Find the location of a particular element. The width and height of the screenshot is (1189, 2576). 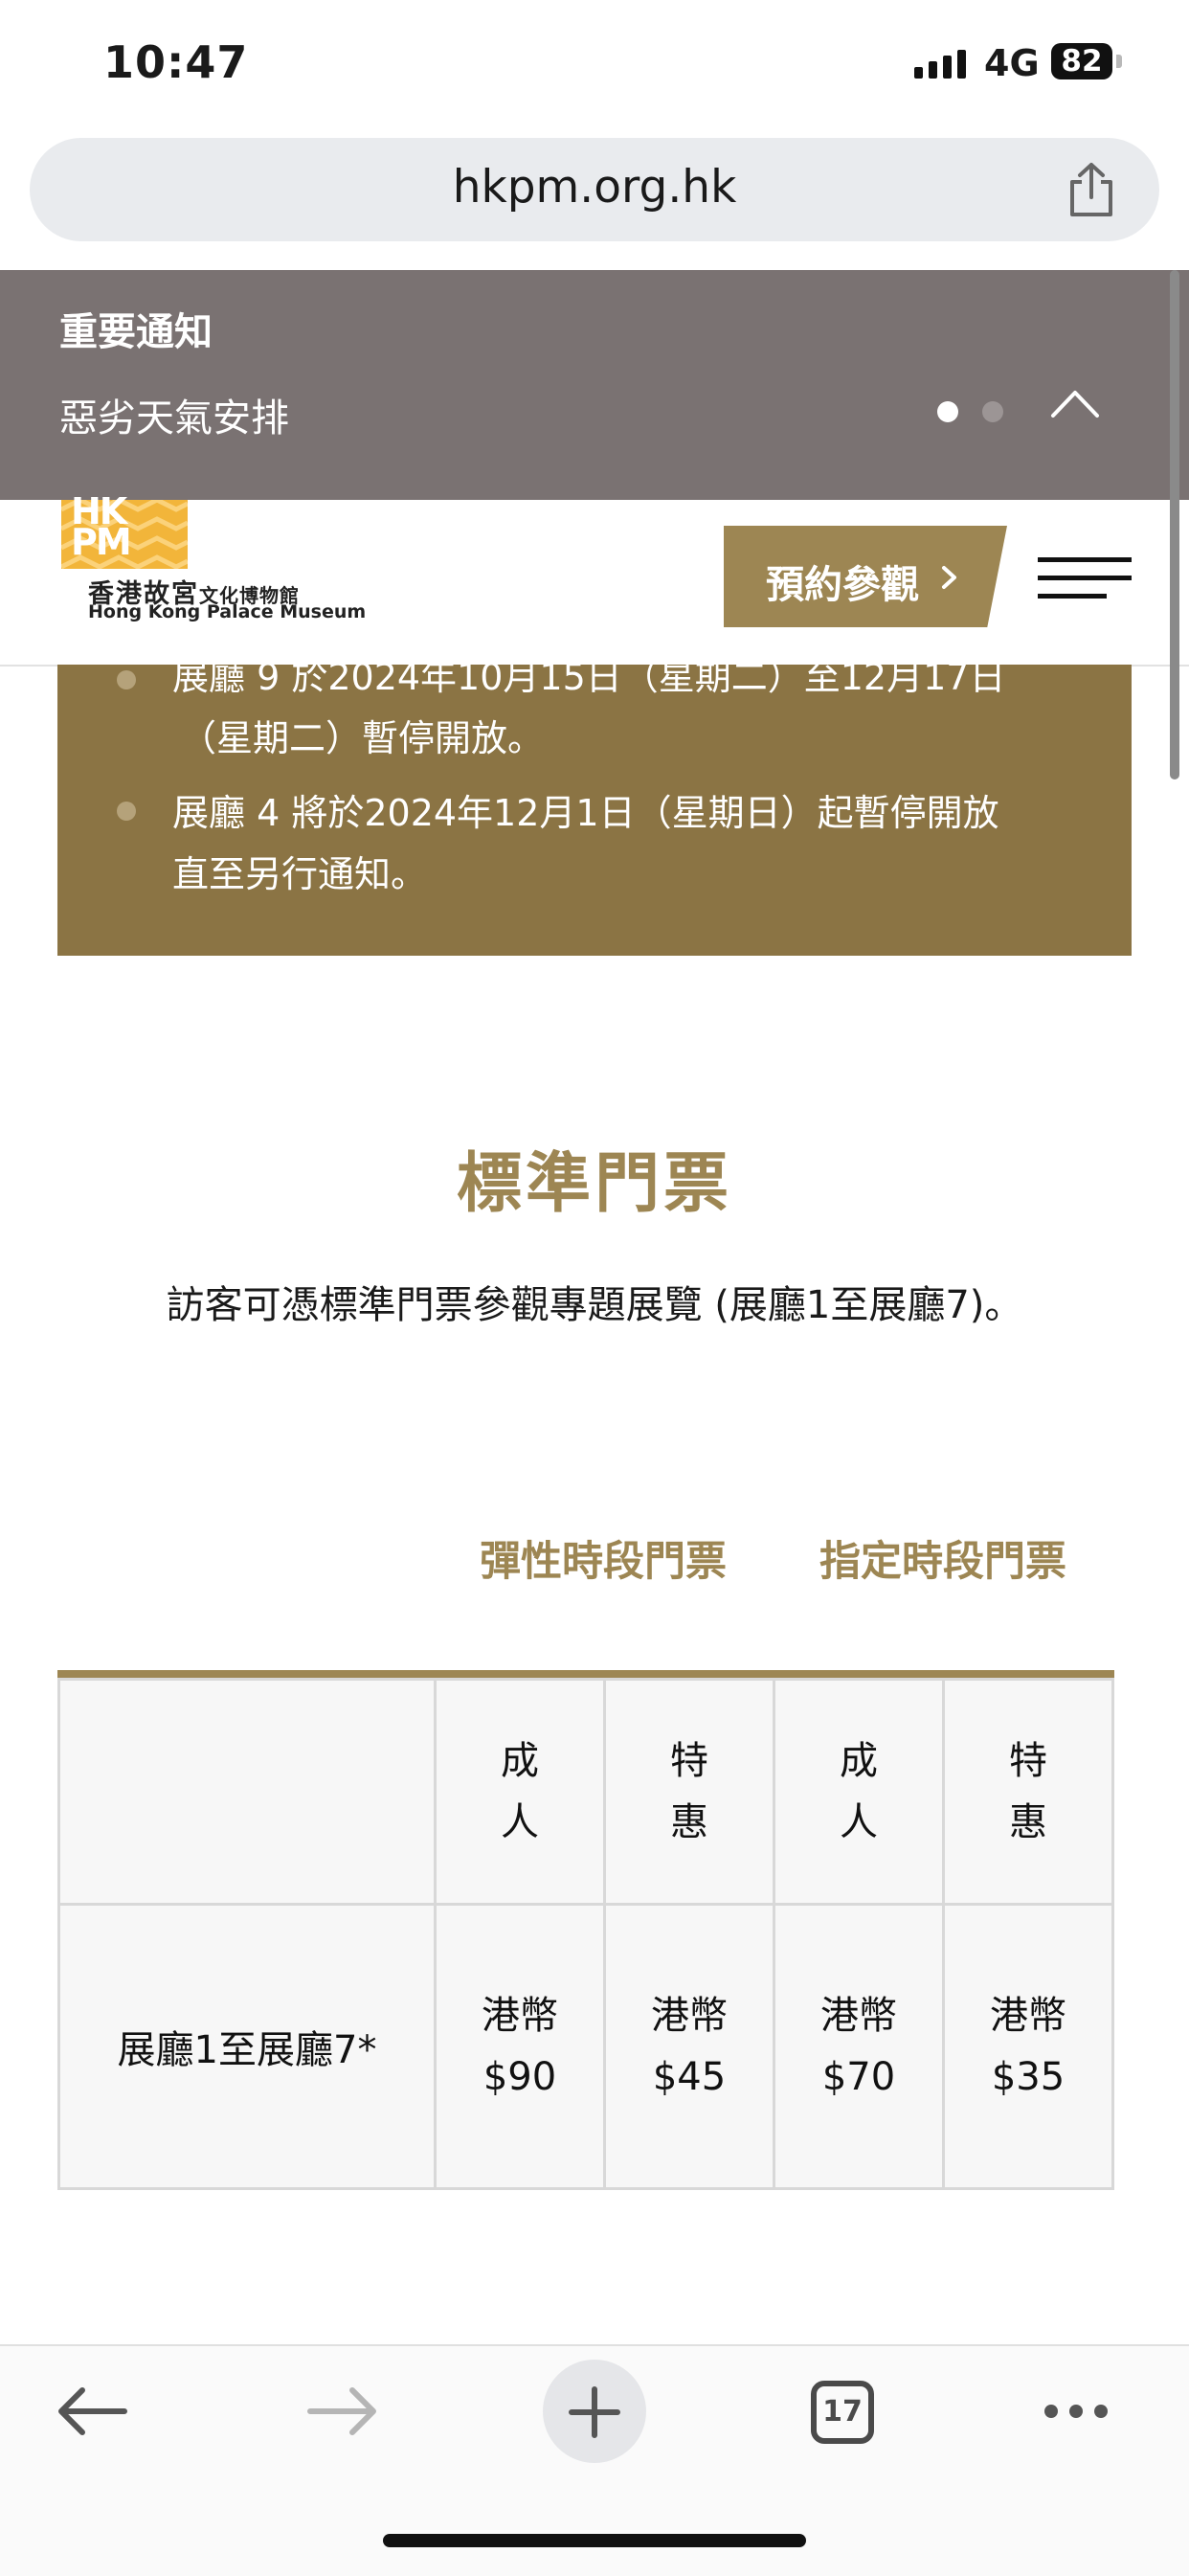

table-price-cell: 港幣$90 is located at coordinates (520, 2046).